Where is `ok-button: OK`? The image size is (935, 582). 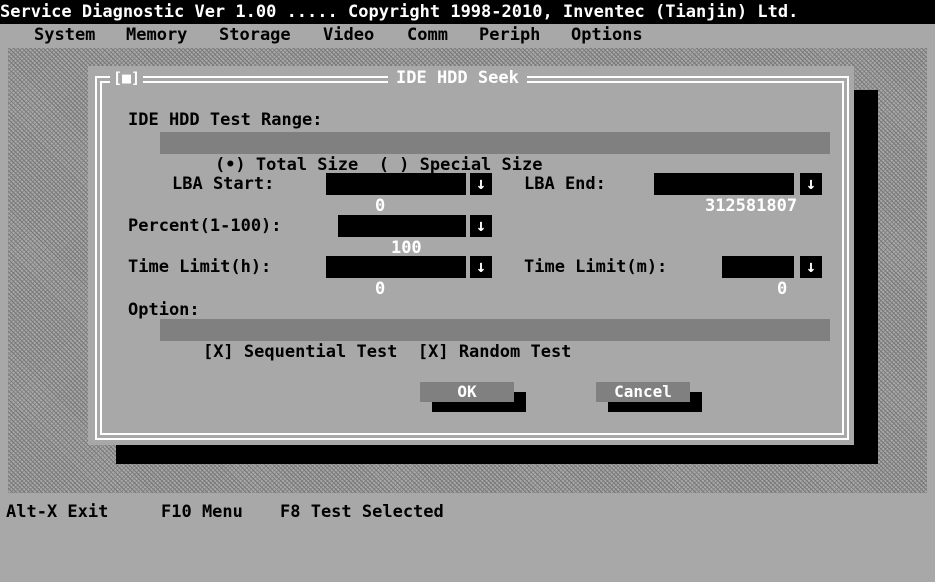 ok-button: OK is located at coordinates (467, 392).